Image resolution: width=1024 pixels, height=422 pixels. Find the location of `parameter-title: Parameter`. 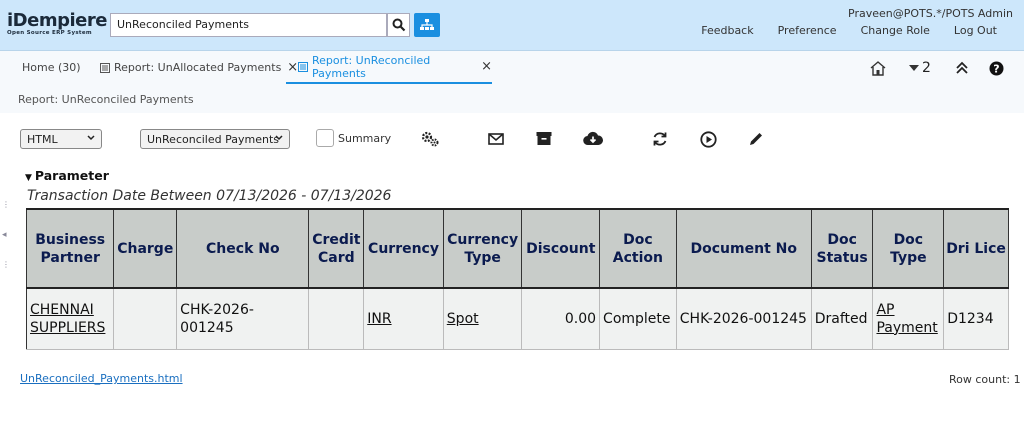

parameter-title: Parameter is located at coordinates (71, 175).